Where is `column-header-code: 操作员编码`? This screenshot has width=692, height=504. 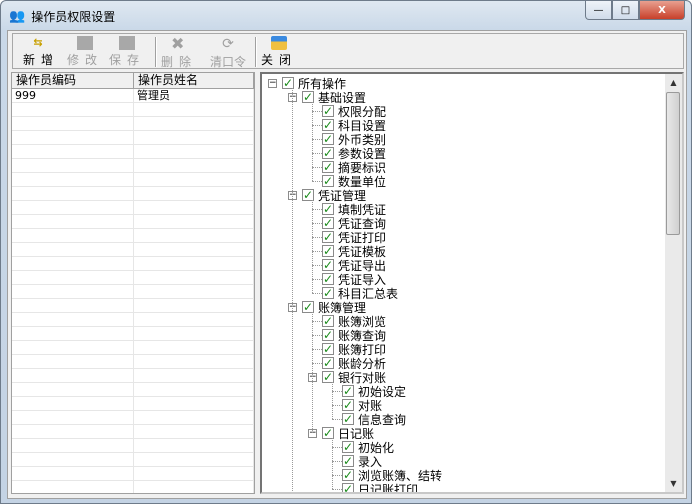
column-header-code: 操作员编码 is located at coordinates (73, 80).